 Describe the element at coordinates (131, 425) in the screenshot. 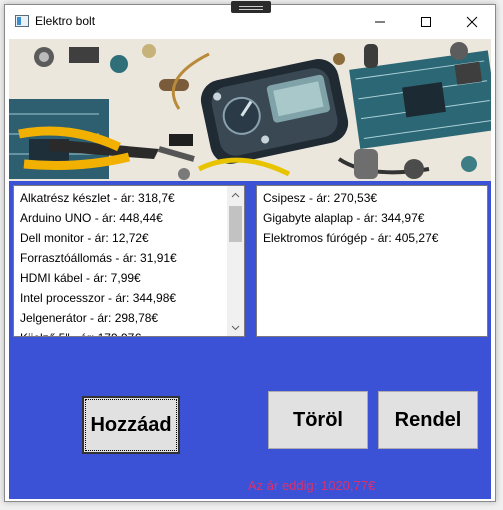

I see `add-button: Hozzáad` at that location.